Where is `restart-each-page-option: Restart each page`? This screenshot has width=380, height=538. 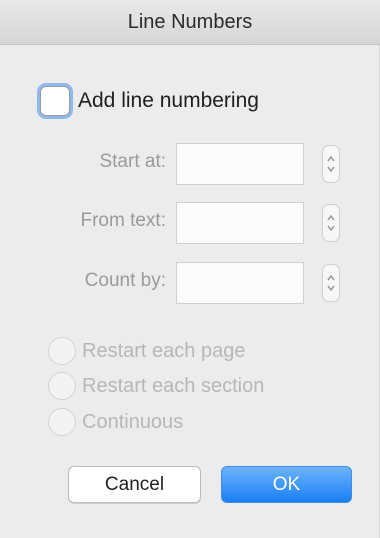 restart-each-page-option: Restart each page is located at coordinates (146, 351).